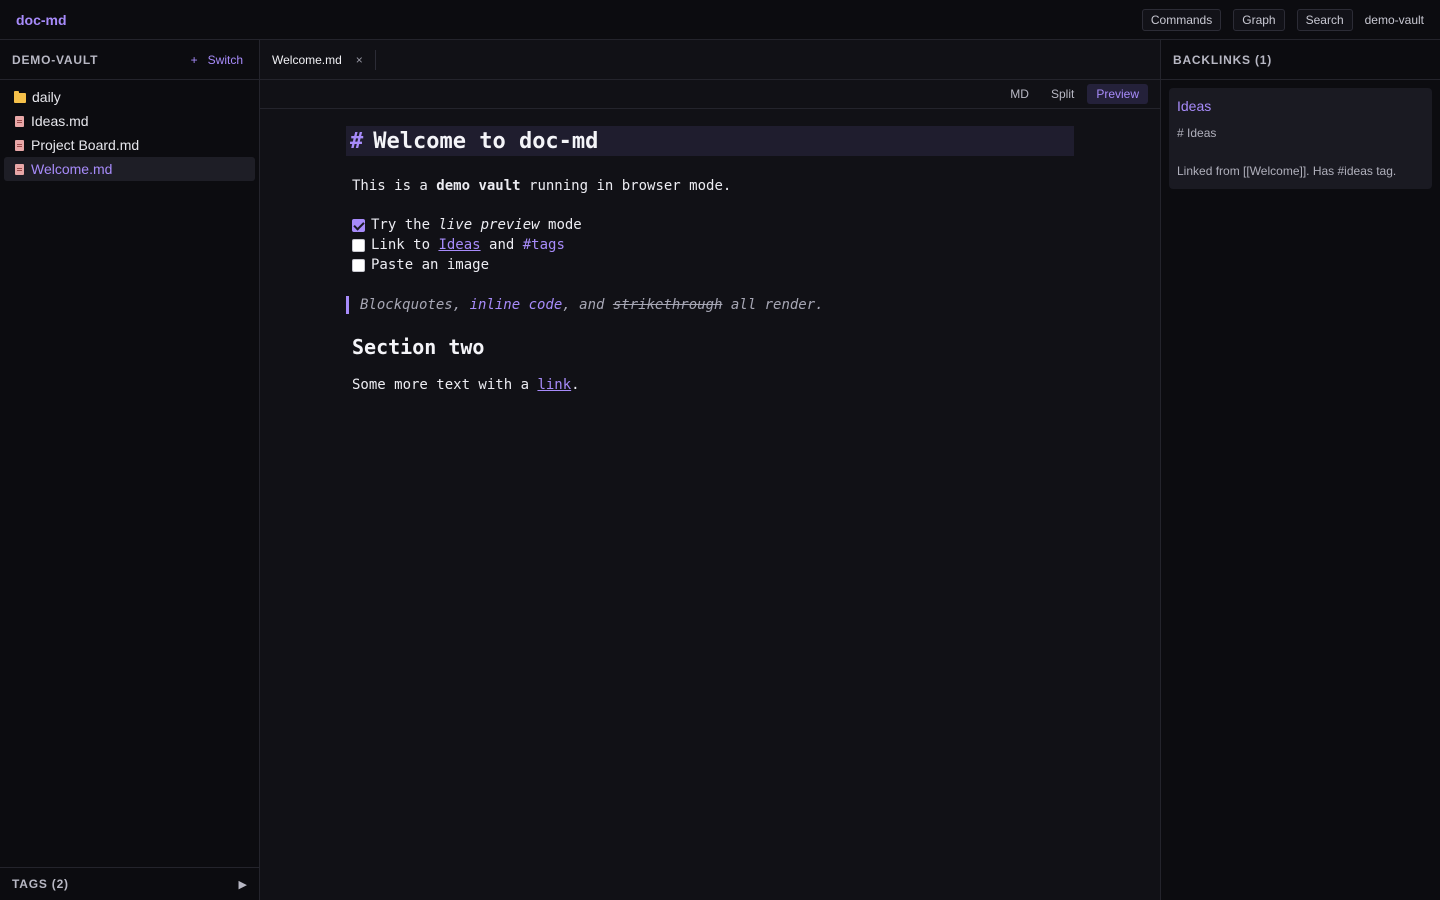 Image resolution: width=1440 pixels, height=900 pixels. What do you see at coordinates (626, 186) in the screenshot?
I see `text: running in browser mode.` at bounding box center [626, 186].